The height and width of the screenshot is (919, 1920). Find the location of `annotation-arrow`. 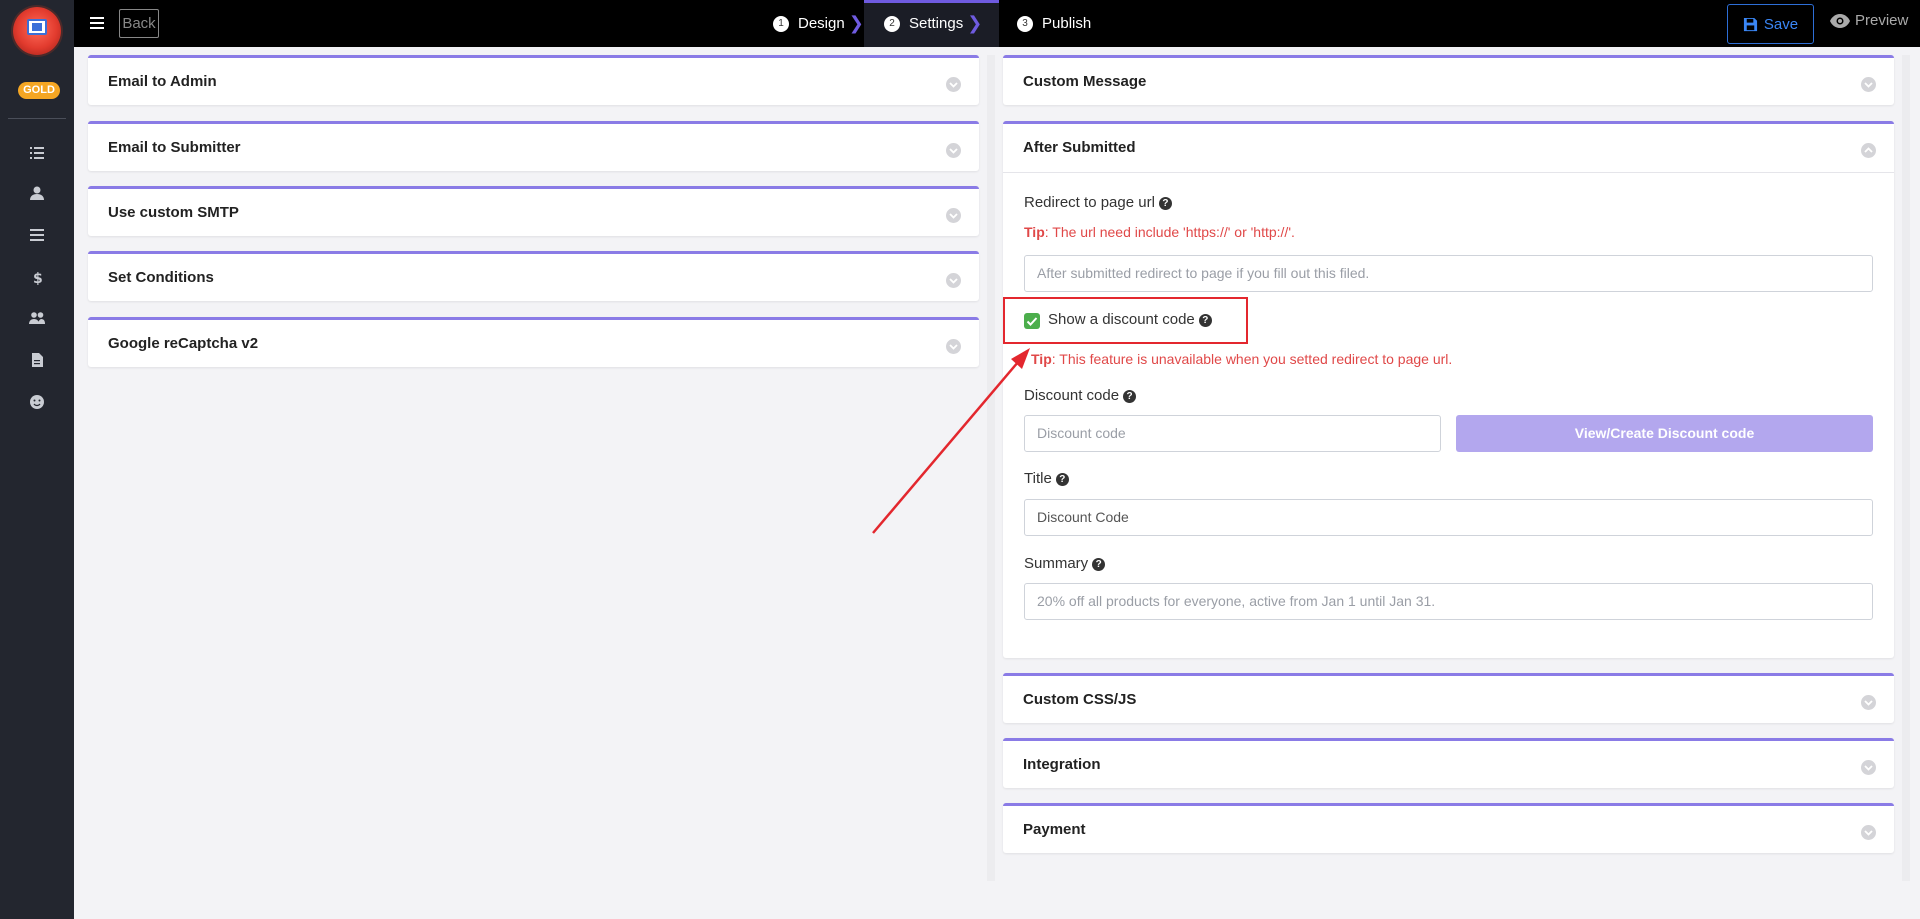

annotation-arrow is located at coordinates (951, 441).